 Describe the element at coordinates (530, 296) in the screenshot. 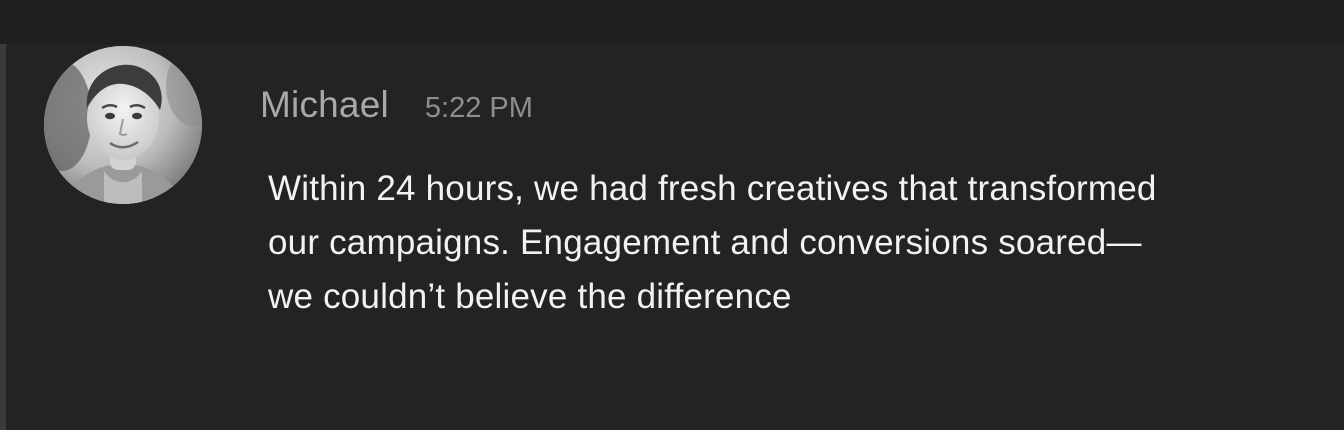

I see `message-line: we couldn’t believe the difference` at that location.